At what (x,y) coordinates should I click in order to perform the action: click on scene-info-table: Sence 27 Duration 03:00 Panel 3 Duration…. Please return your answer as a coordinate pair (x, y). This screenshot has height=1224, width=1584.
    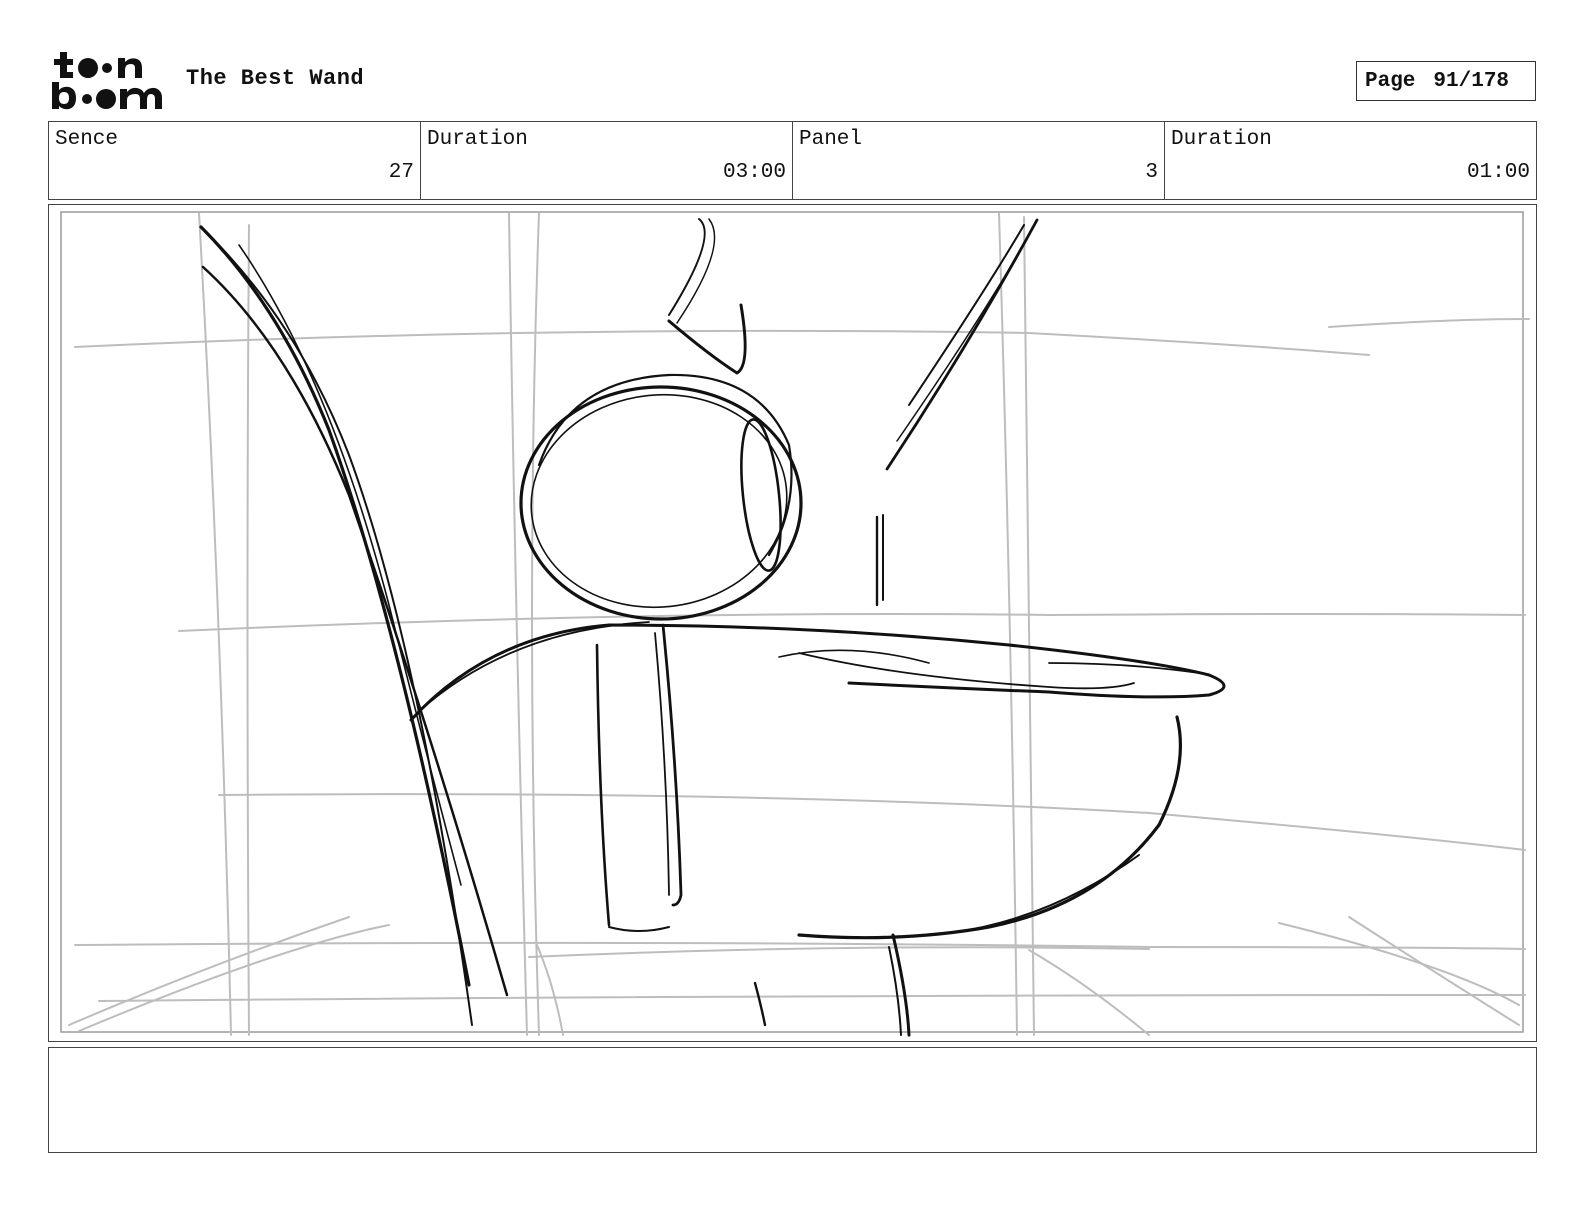
    Looking at the image, I should click on (792, 160).